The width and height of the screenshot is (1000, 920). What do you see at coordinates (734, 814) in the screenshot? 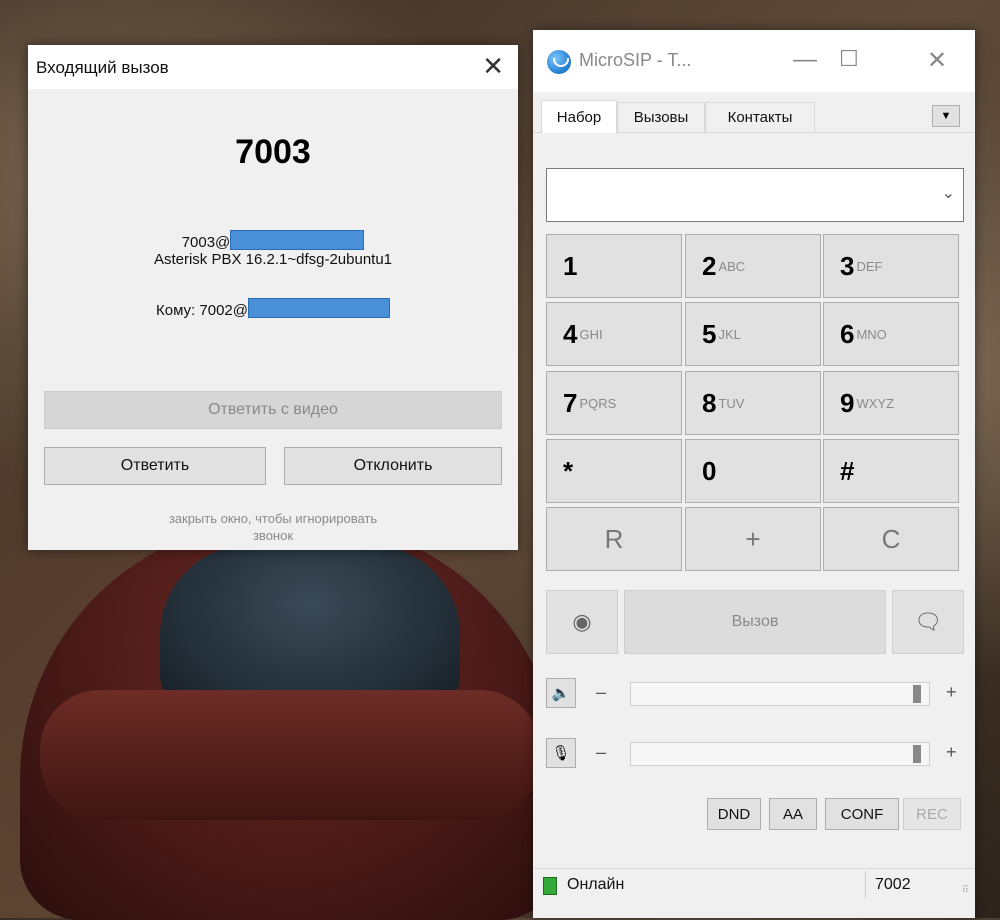
I see `dnd-button: DND` at bounding box center [734, 814].